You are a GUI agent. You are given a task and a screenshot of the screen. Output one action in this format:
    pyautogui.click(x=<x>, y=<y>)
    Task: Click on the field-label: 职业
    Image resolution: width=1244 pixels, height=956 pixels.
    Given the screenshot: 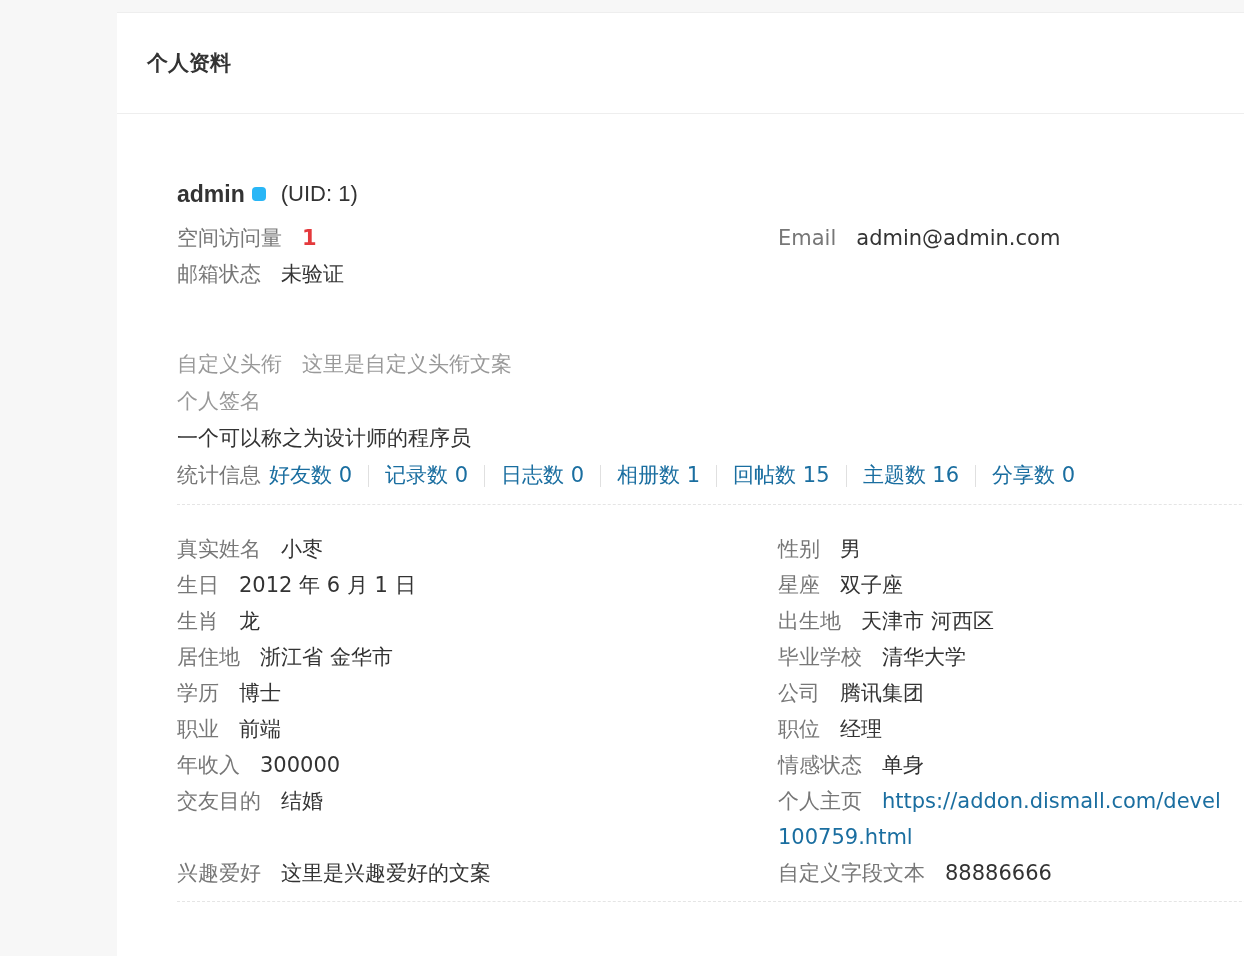 What is the action you would take?
    pyautogui.click(x=198, y=729)
    